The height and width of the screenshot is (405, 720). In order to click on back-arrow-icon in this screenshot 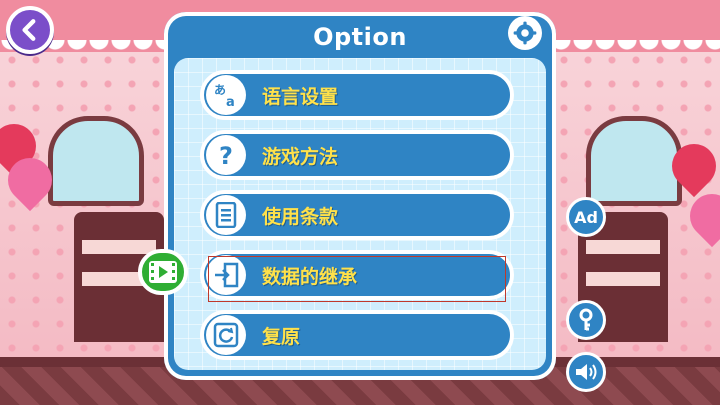, I will do `click(29, 30)`.